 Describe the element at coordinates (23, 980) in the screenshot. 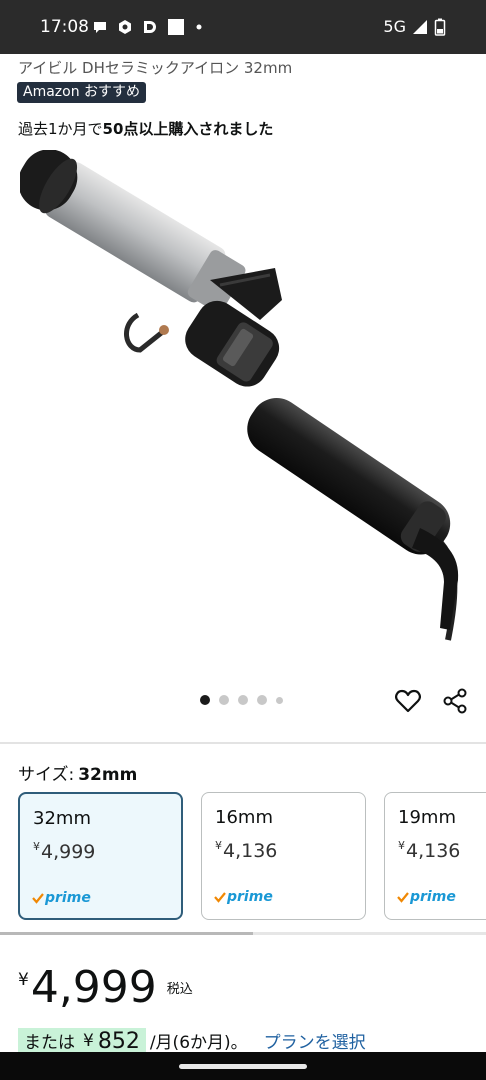

I see `price-currency: ¥` at that location.